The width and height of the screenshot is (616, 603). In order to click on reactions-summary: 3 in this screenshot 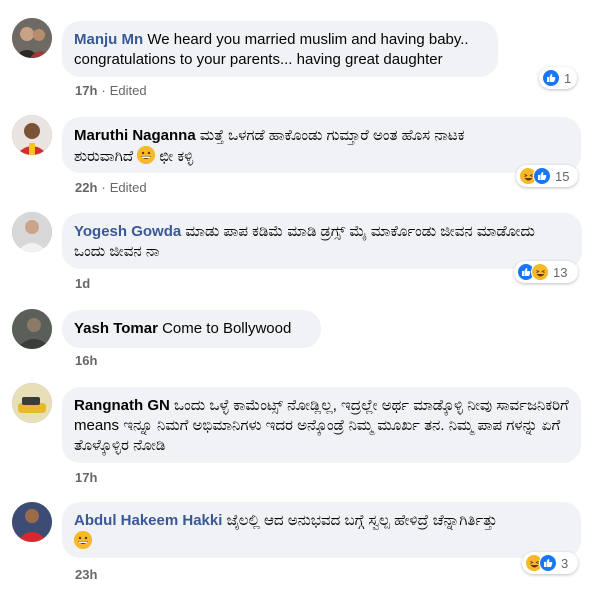, I will do `click(550, 563)`.